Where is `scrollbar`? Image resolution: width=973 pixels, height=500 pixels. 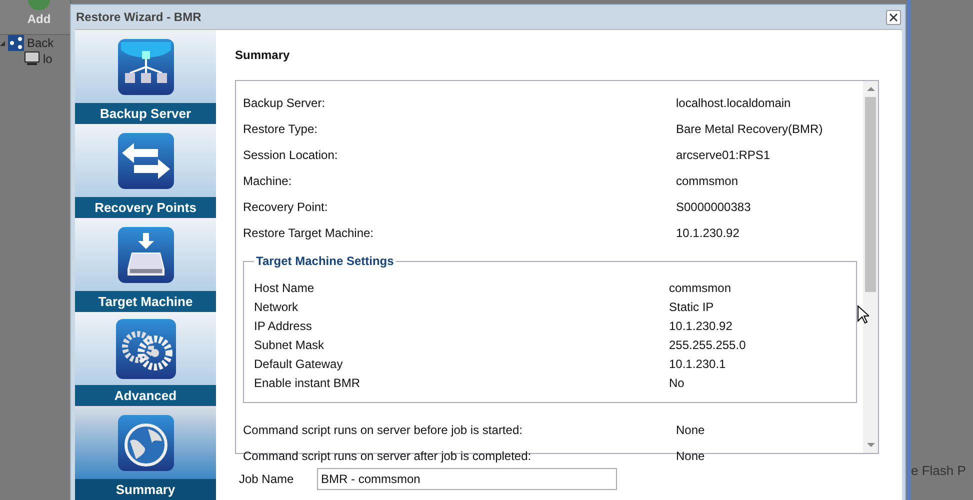 scrollbar is located at coordinates (870, 267).